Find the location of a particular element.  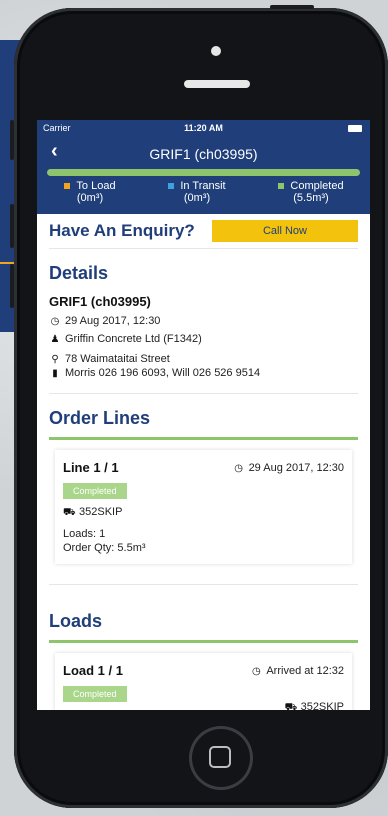

load-vehicle: 352SKIP is located at coordinates (322, 705).